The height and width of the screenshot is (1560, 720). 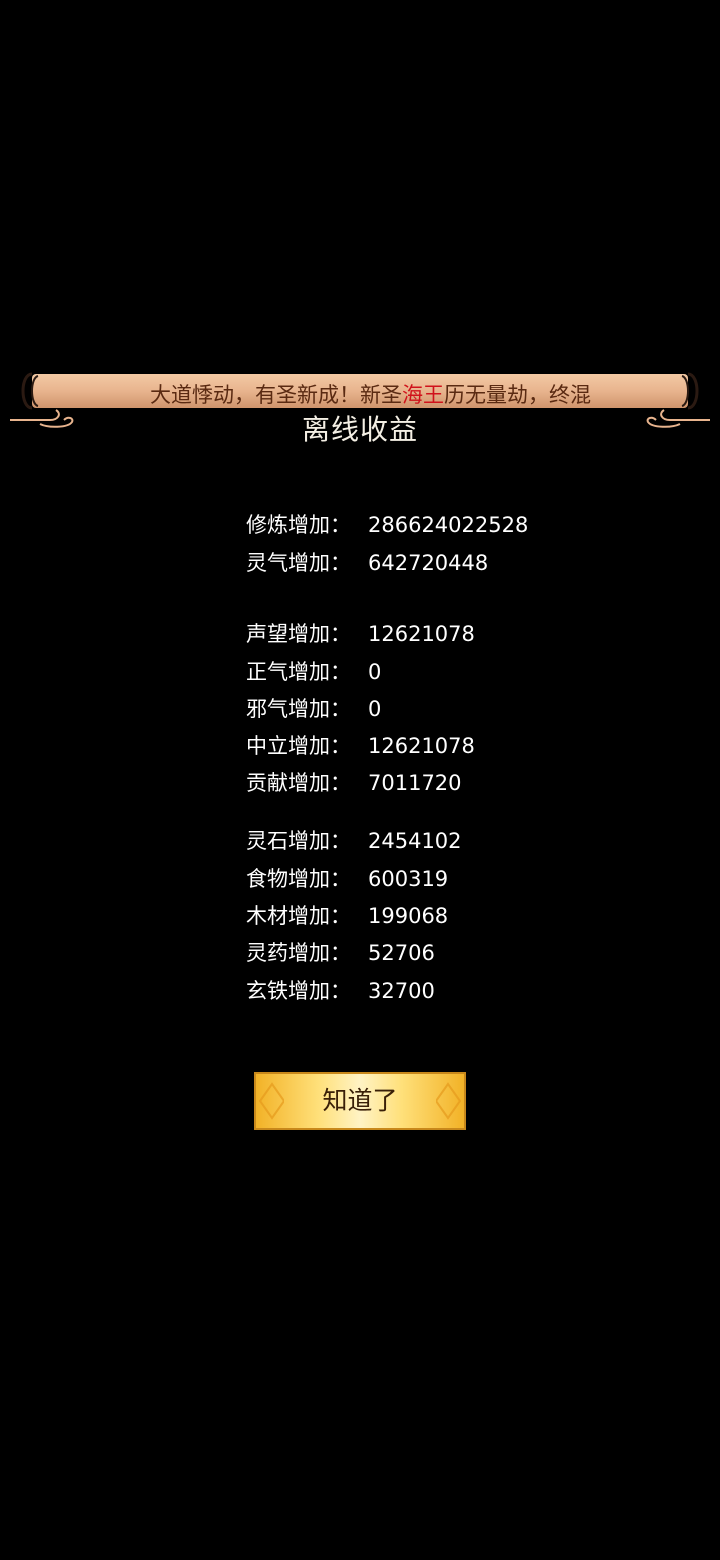 I want to click on reward-value: 52706, so click(x=401, y=953).